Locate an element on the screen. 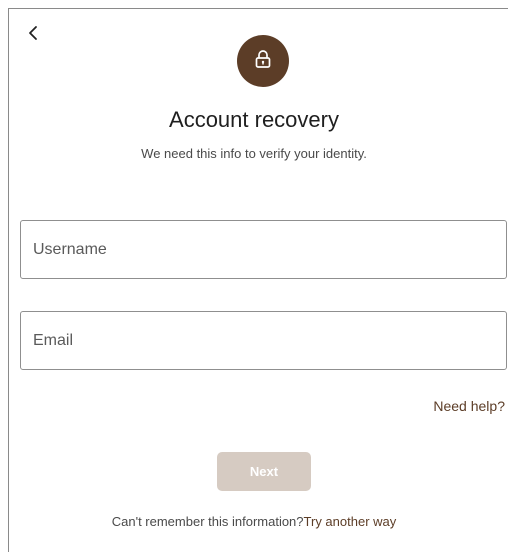 The height and width of the screenshot is (552, 508). need-help-link: Need help? is located at coordinates (469, 406).